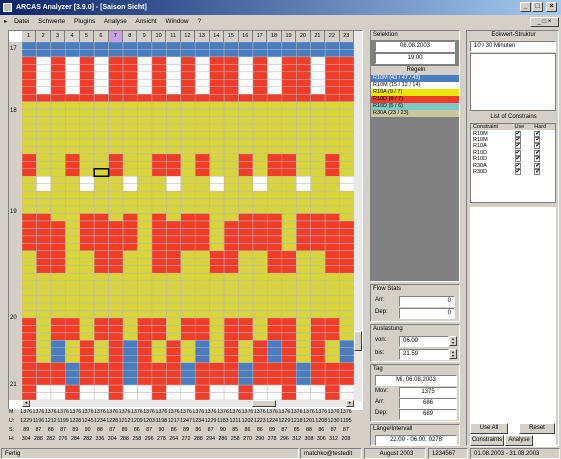  What do you see at coordinates (513, 82) in the screenshot?
I see `eckwert-list` at bounding box center [513, 82].